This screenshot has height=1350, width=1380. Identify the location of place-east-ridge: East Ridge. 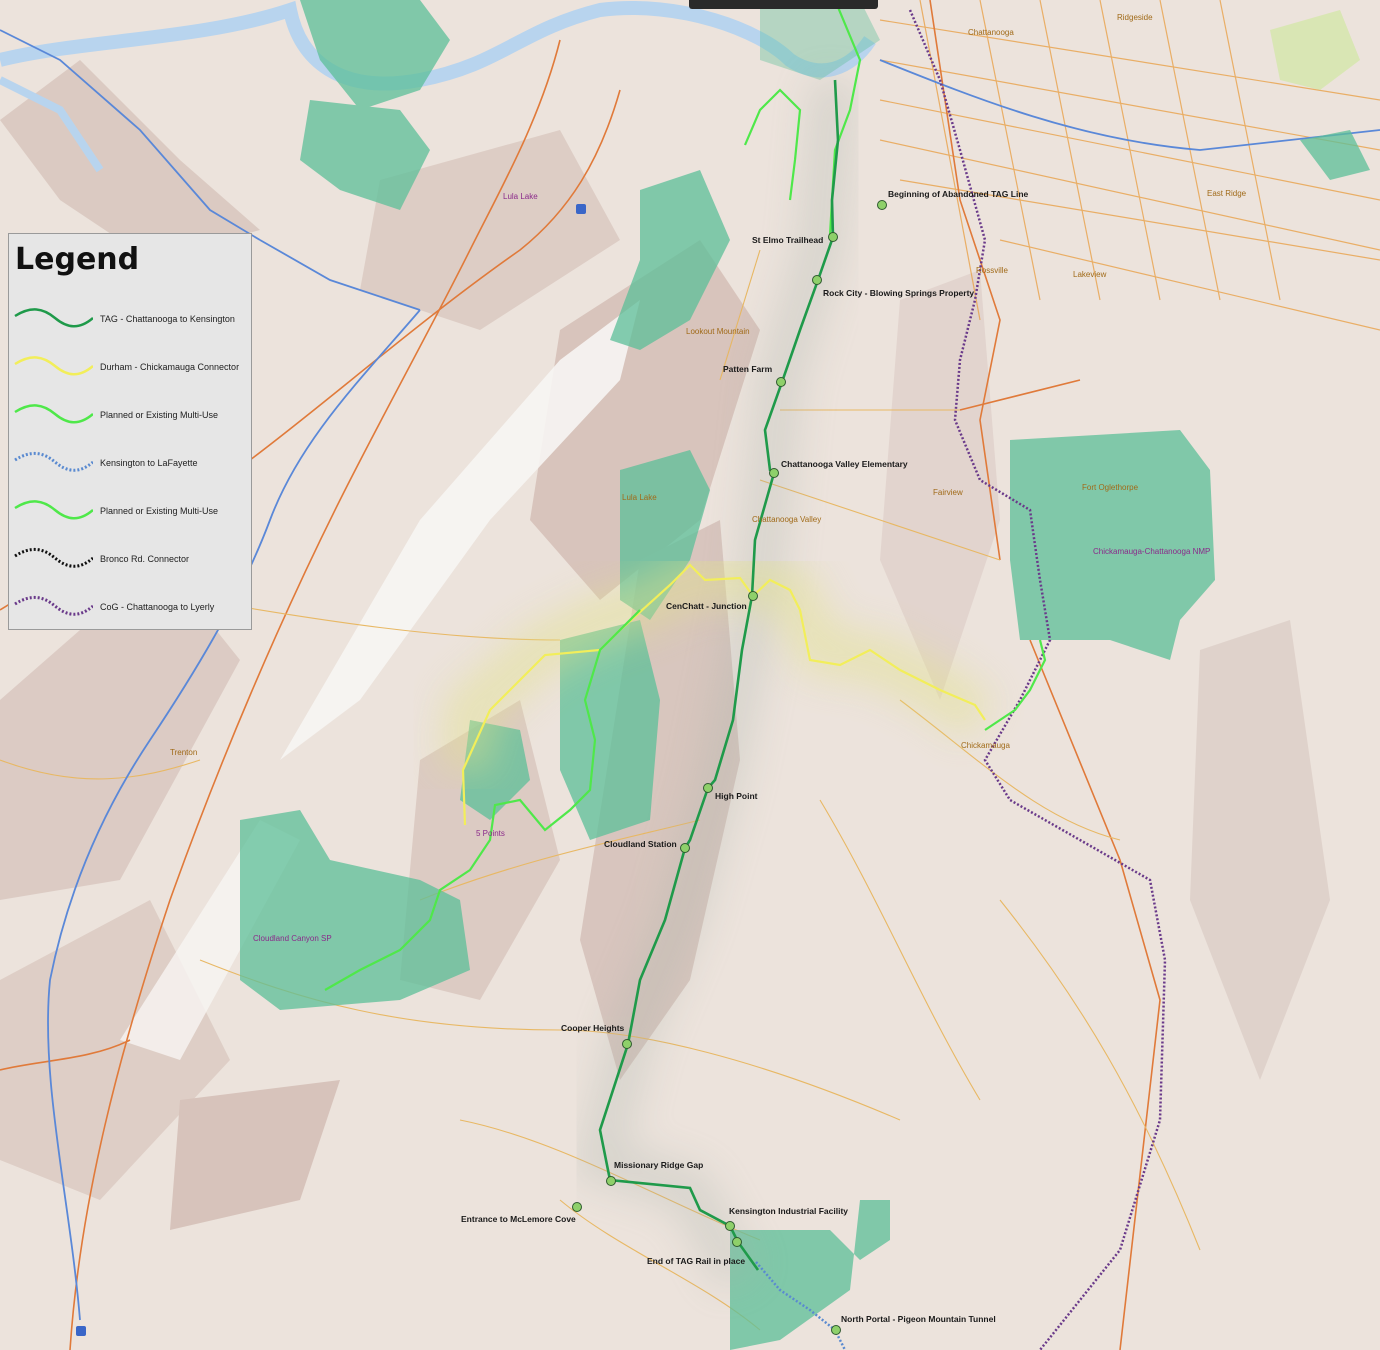
(1227, 193).